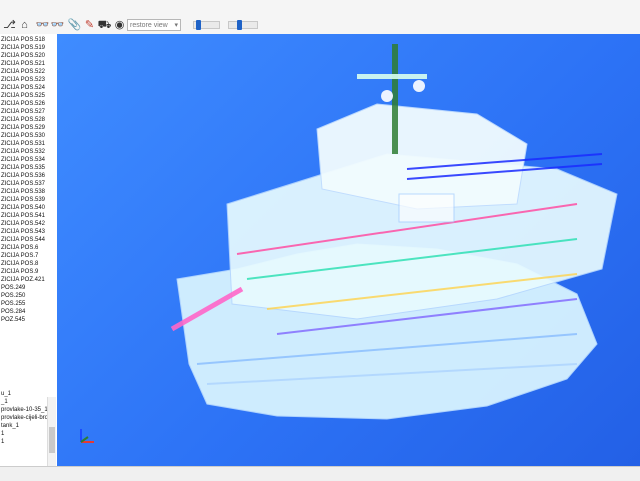 Image resolution: width=640 pixels, height=481 pixels. What do you see at coordinates (23, 176) in the screenshot?
I see `tree-item: ZICIJA POS.536` at bounding box center [23, 176].